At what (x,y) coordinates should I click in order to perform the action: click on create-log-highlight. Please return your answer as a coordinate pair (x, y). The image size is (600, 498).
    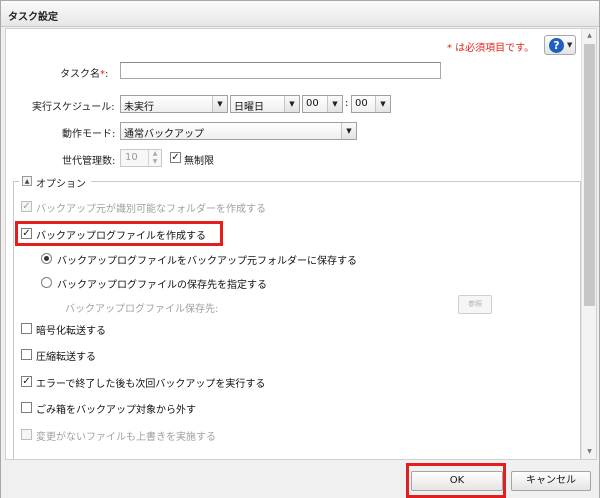
    Looking at the image, I should click on (119, 233).